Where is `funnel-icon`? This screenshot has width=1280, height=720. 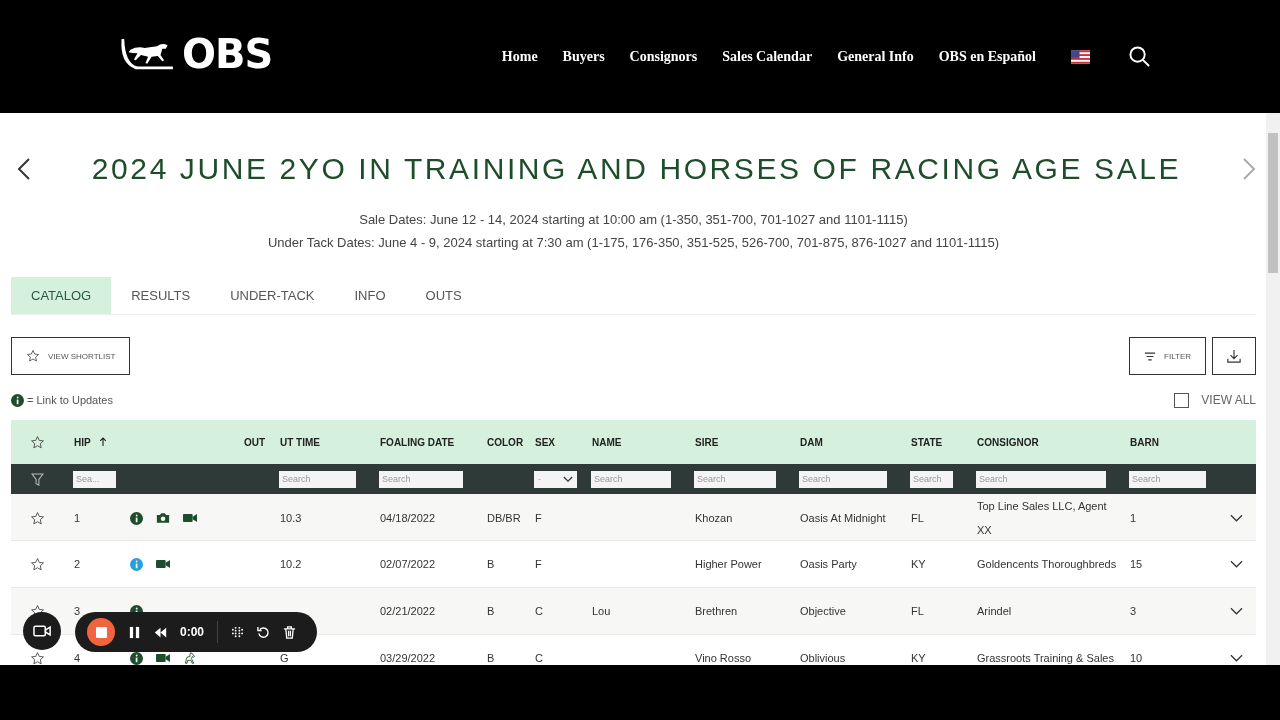 funnel-icon is located at coordinates (37, 479).